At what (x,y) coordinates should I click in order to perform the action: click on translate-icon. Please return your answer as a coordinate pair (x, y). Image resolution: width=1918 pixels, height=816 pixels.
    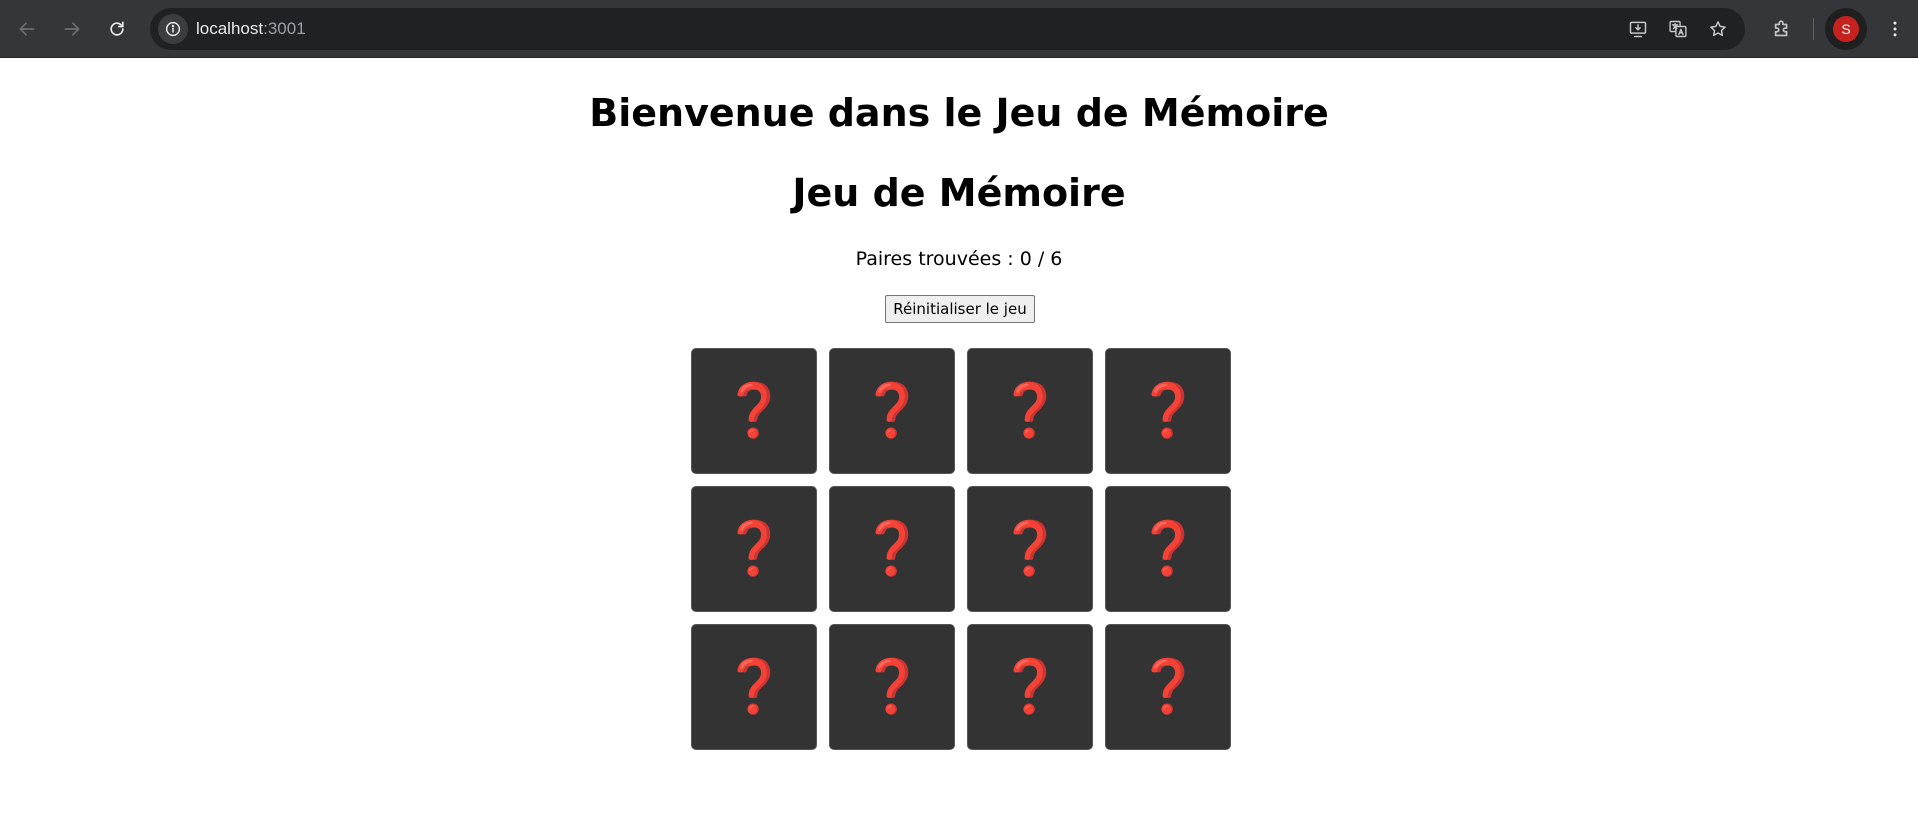
    Looking at the image, I should click on (1678, 29).